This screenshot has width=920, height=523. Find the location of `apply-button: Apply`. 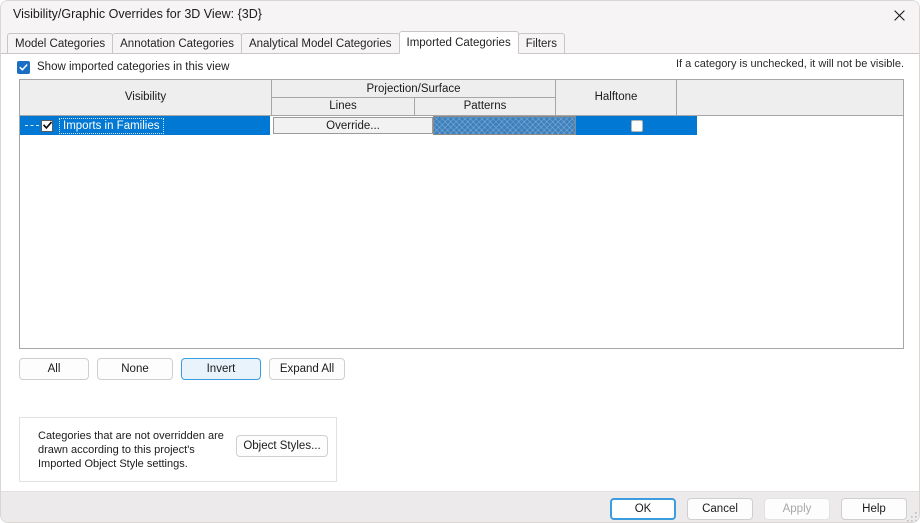

apply-button: Apply is located at coordinates (797, 509).